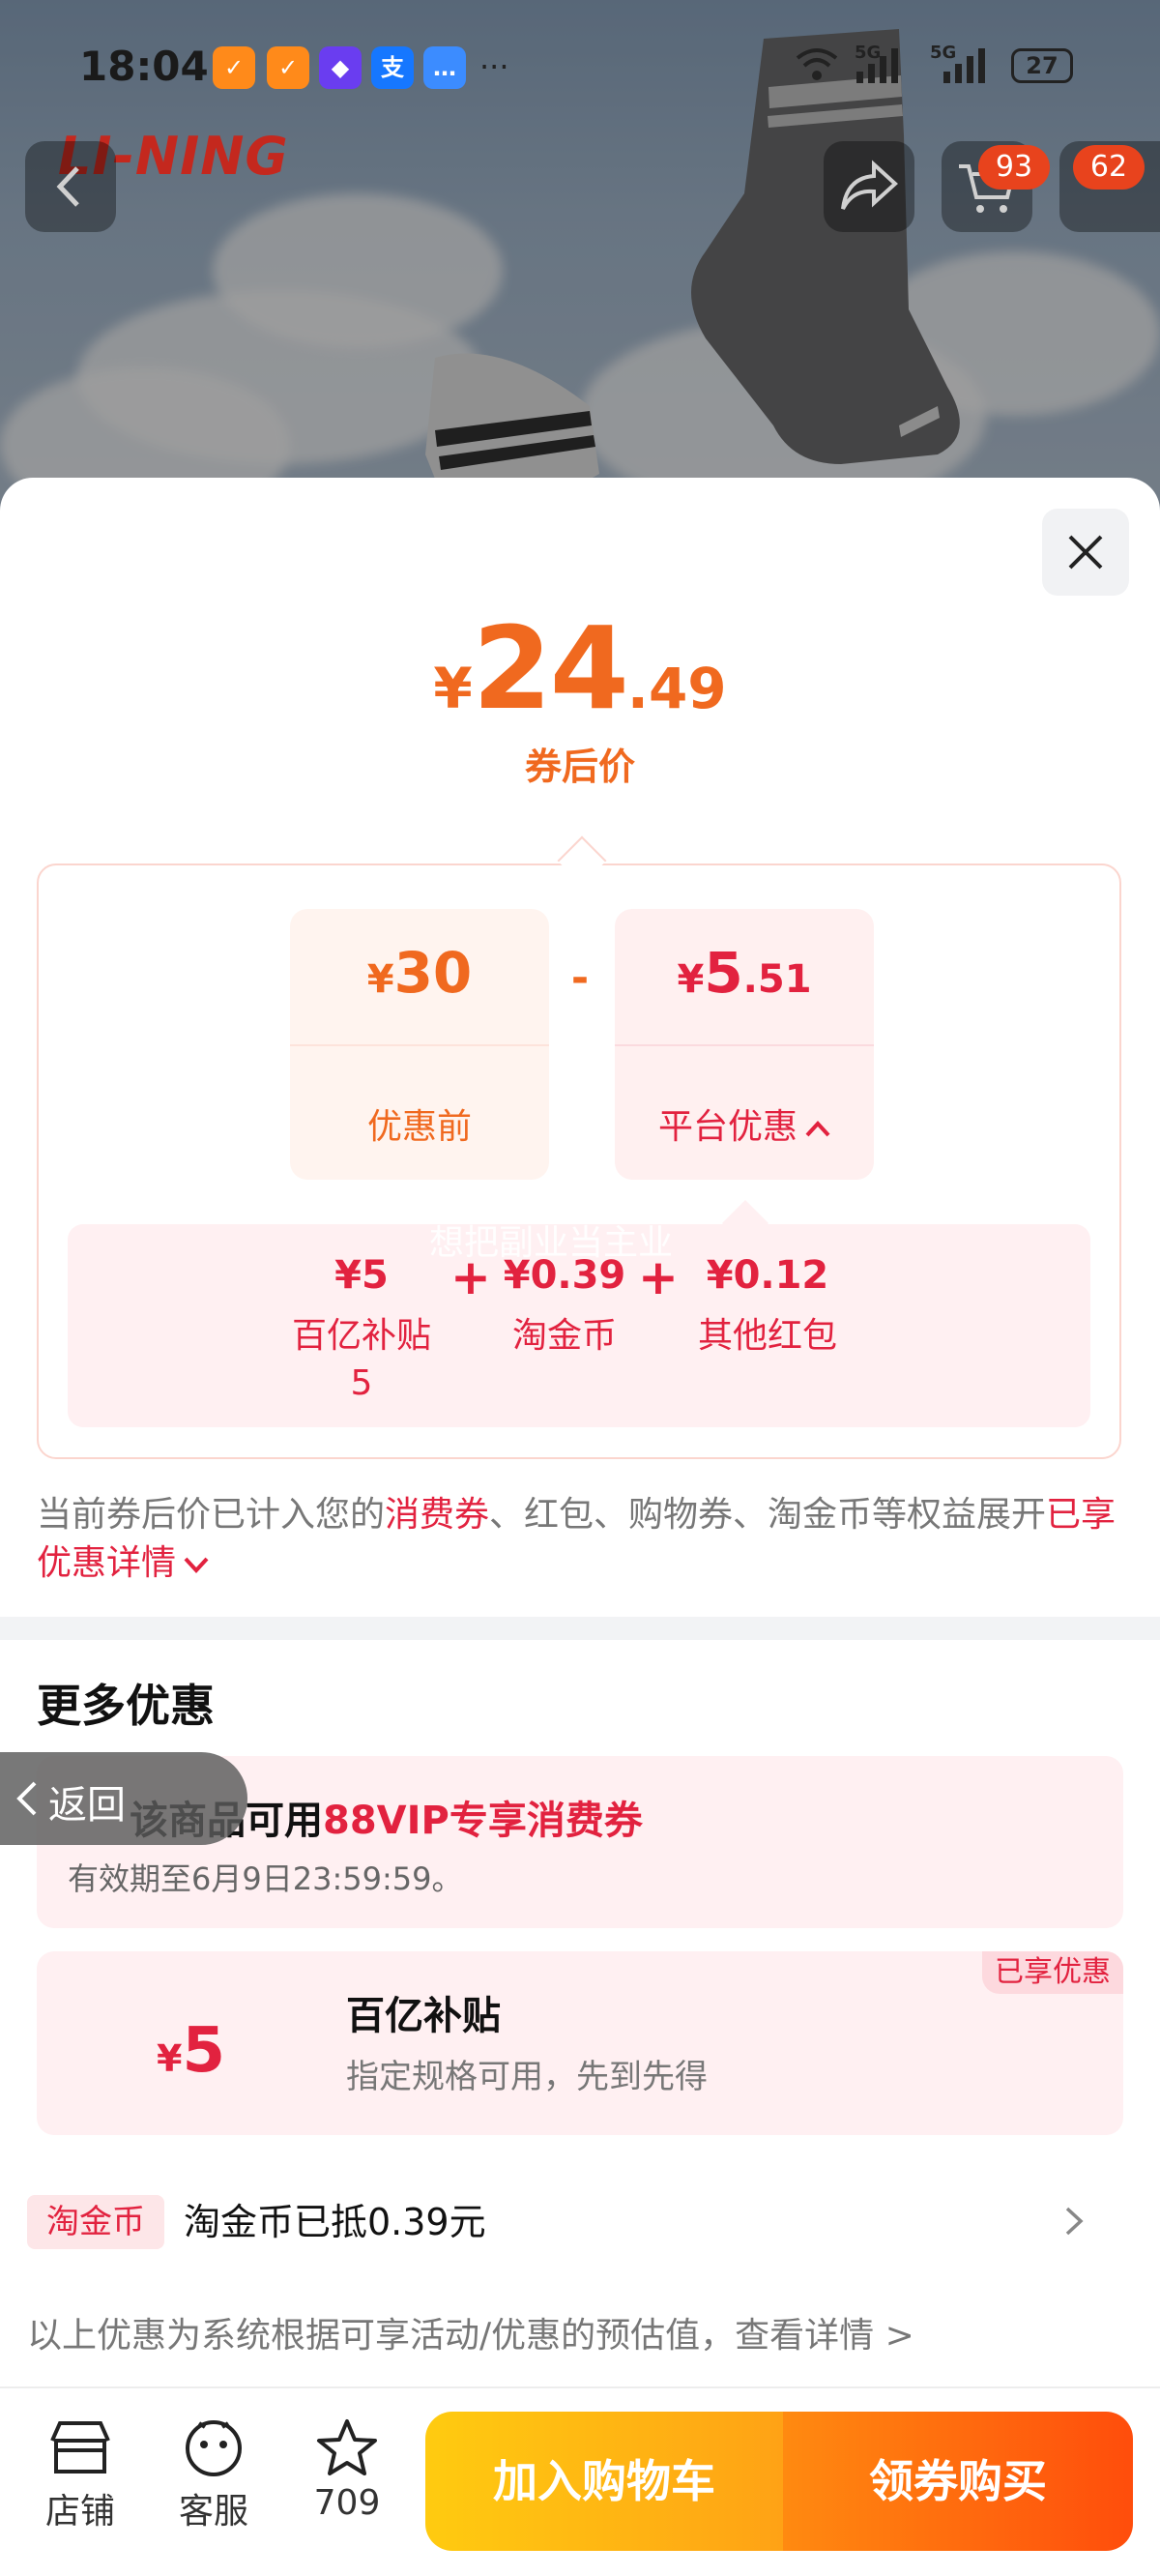 The height and width of the screenshot is (2576, 1160). What do you see at coordinates (380, 979) in the screenshot?
I see `original-currency: ¥` at bounding box center [380, 979].